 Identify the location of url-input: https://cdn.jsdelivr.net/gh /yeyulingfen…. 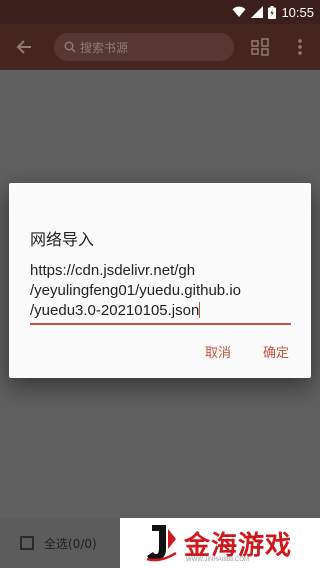
(160, 293).